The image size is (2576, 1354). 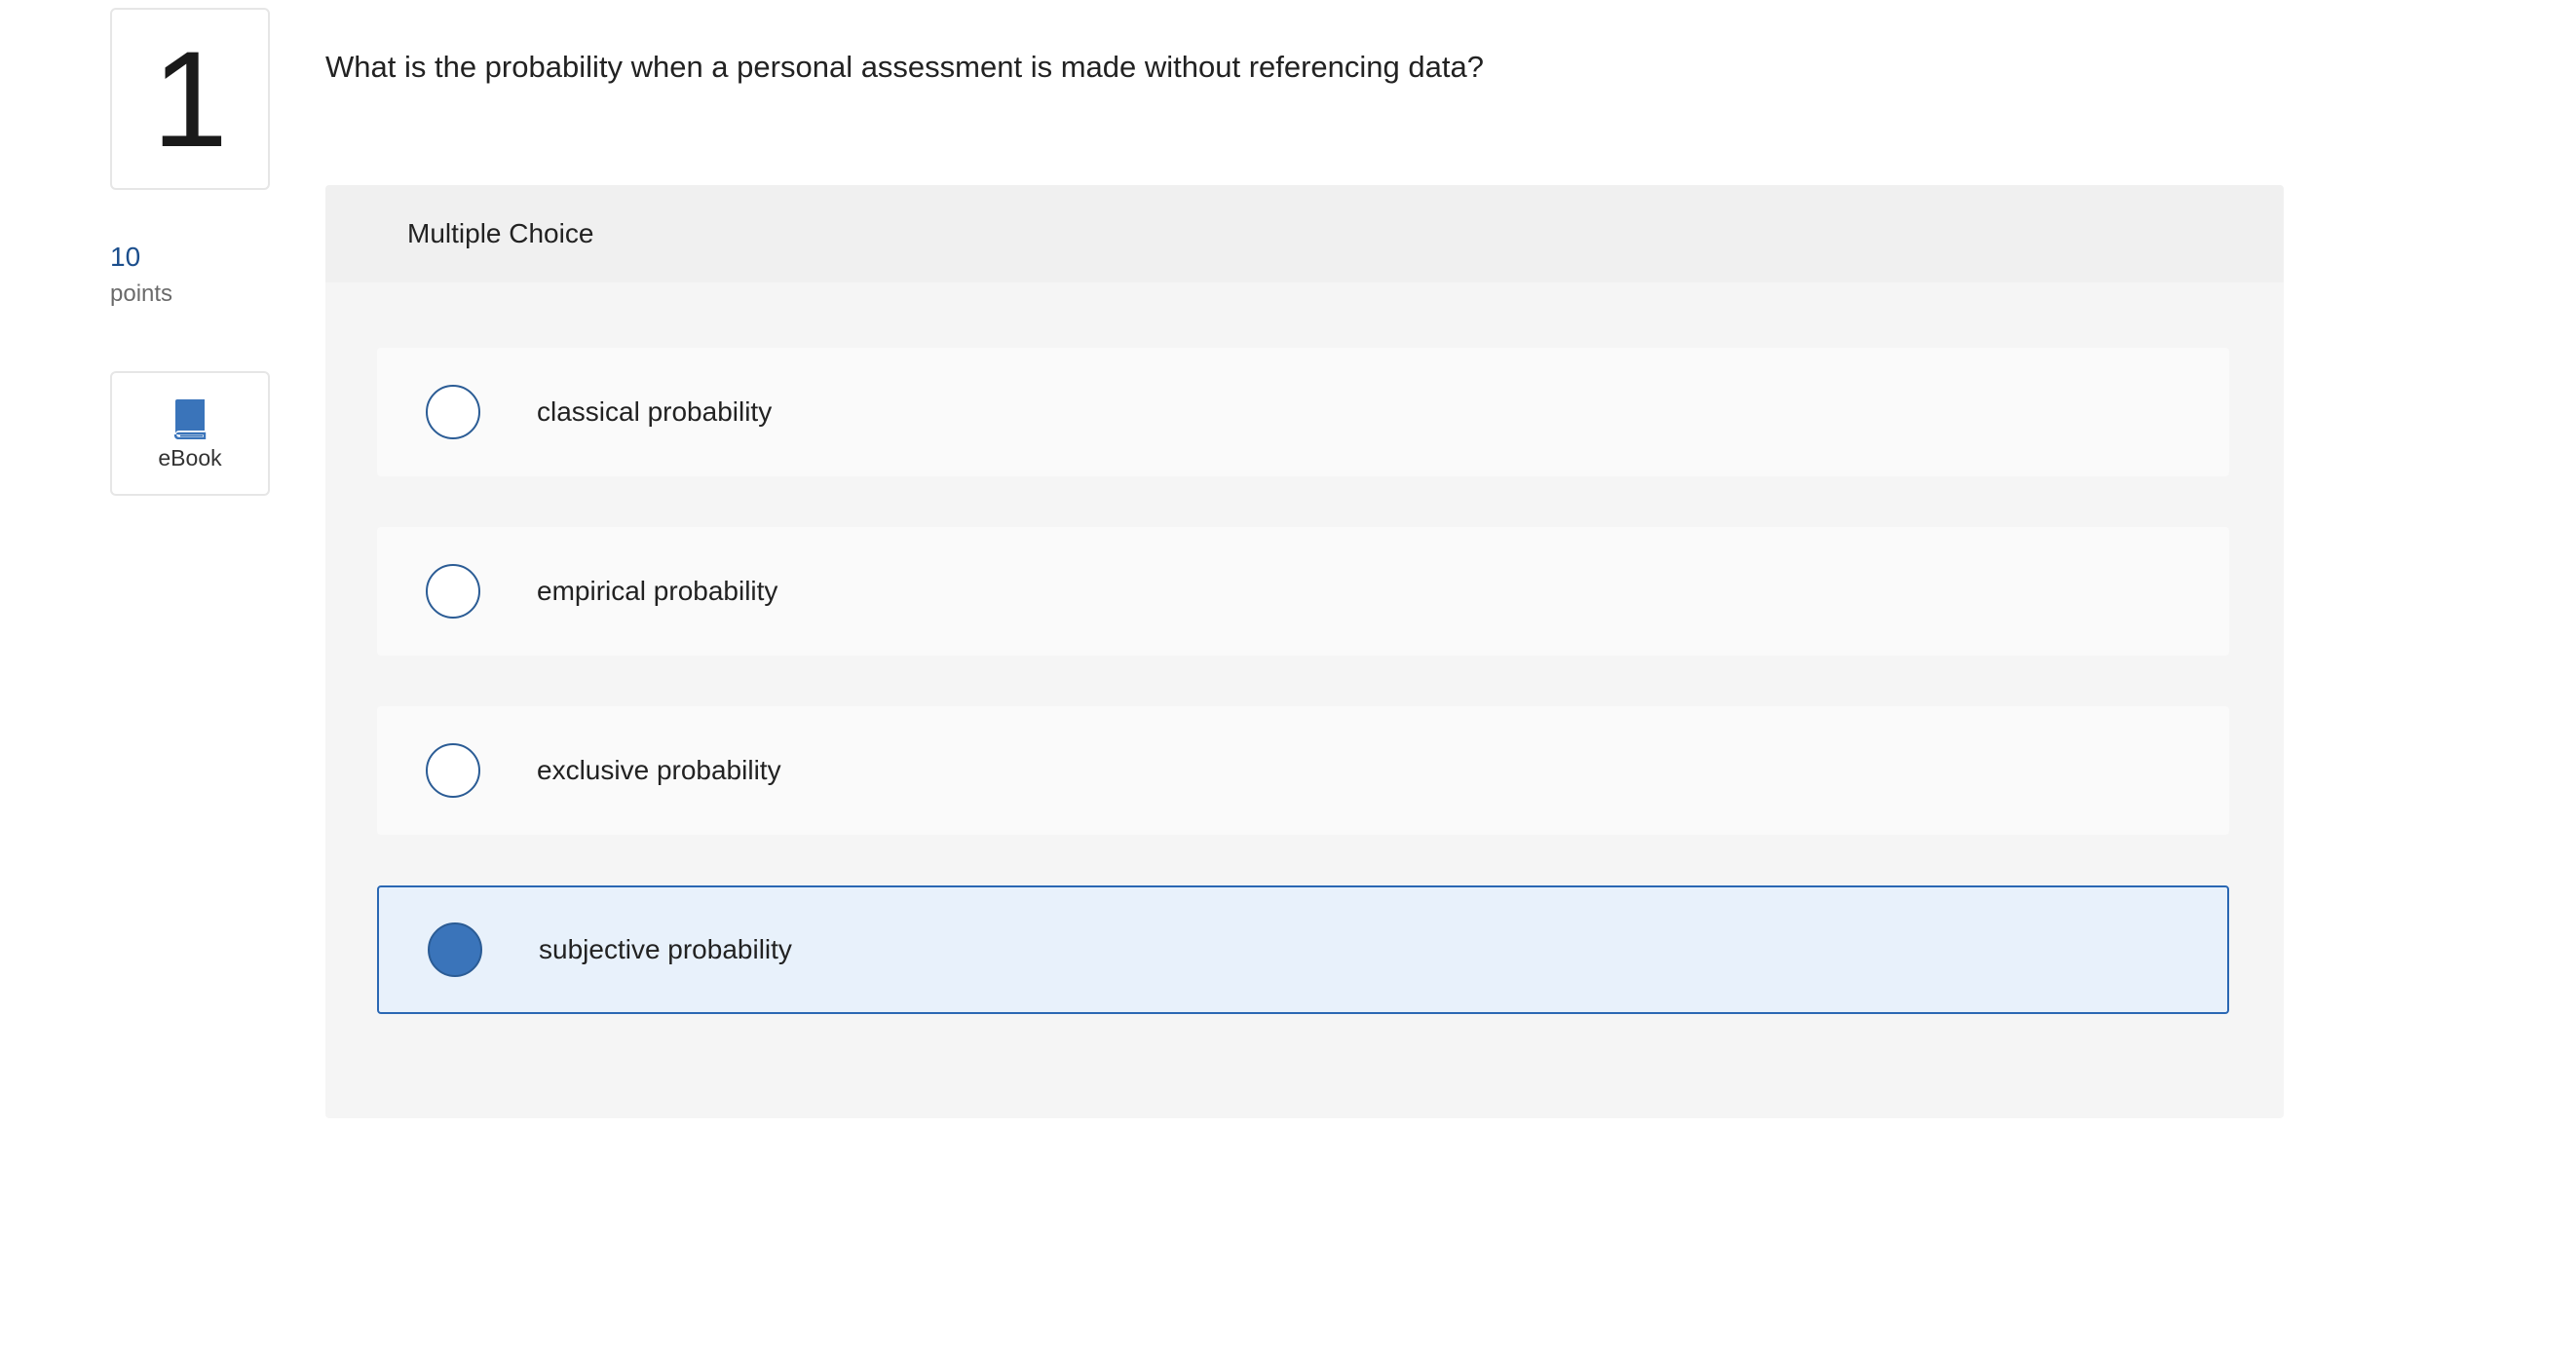 What do you see at coordinates (455, 949) in the screenshot?
I see `radio-button-selected` at bounding box center [455, 949].